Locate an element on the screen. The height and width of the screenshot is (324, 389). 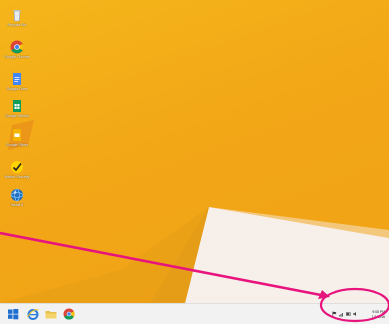
ie-icon is located at coordinates (33, 314).